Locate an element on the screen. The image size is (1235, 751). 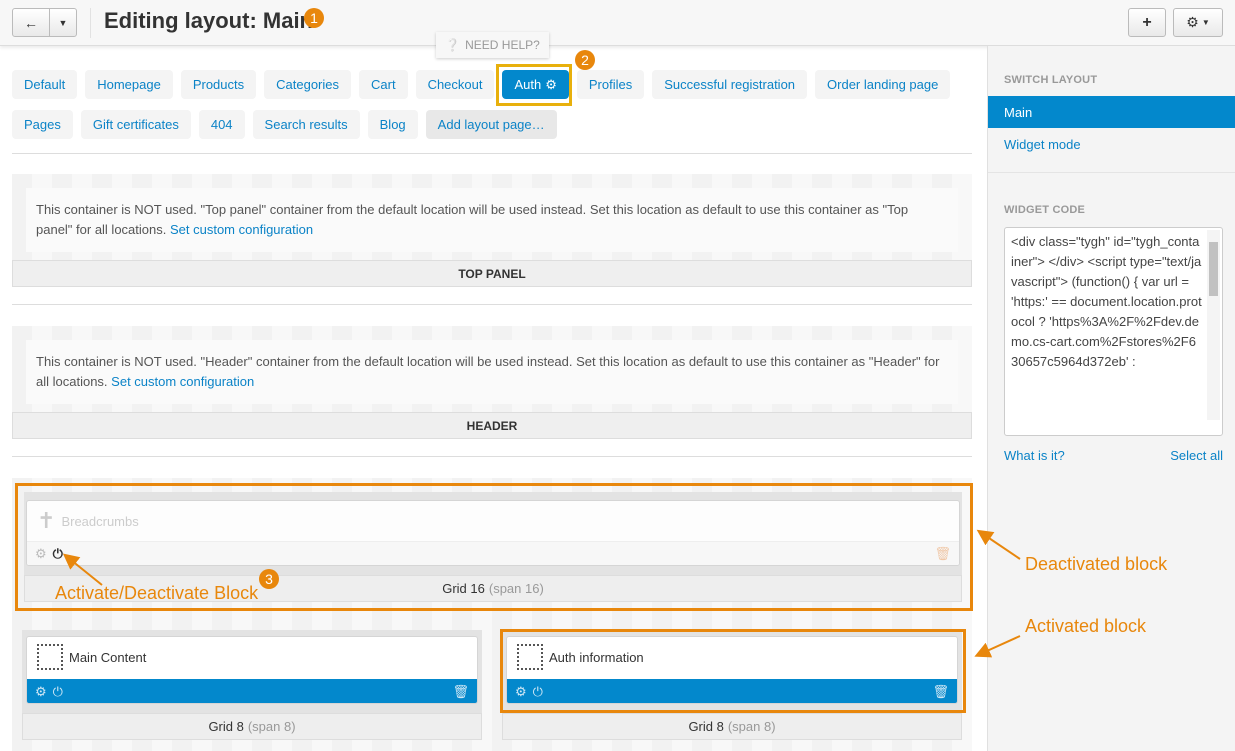
need-help-button: ❔ NEED HELP? is located at coordinates (492, 45).